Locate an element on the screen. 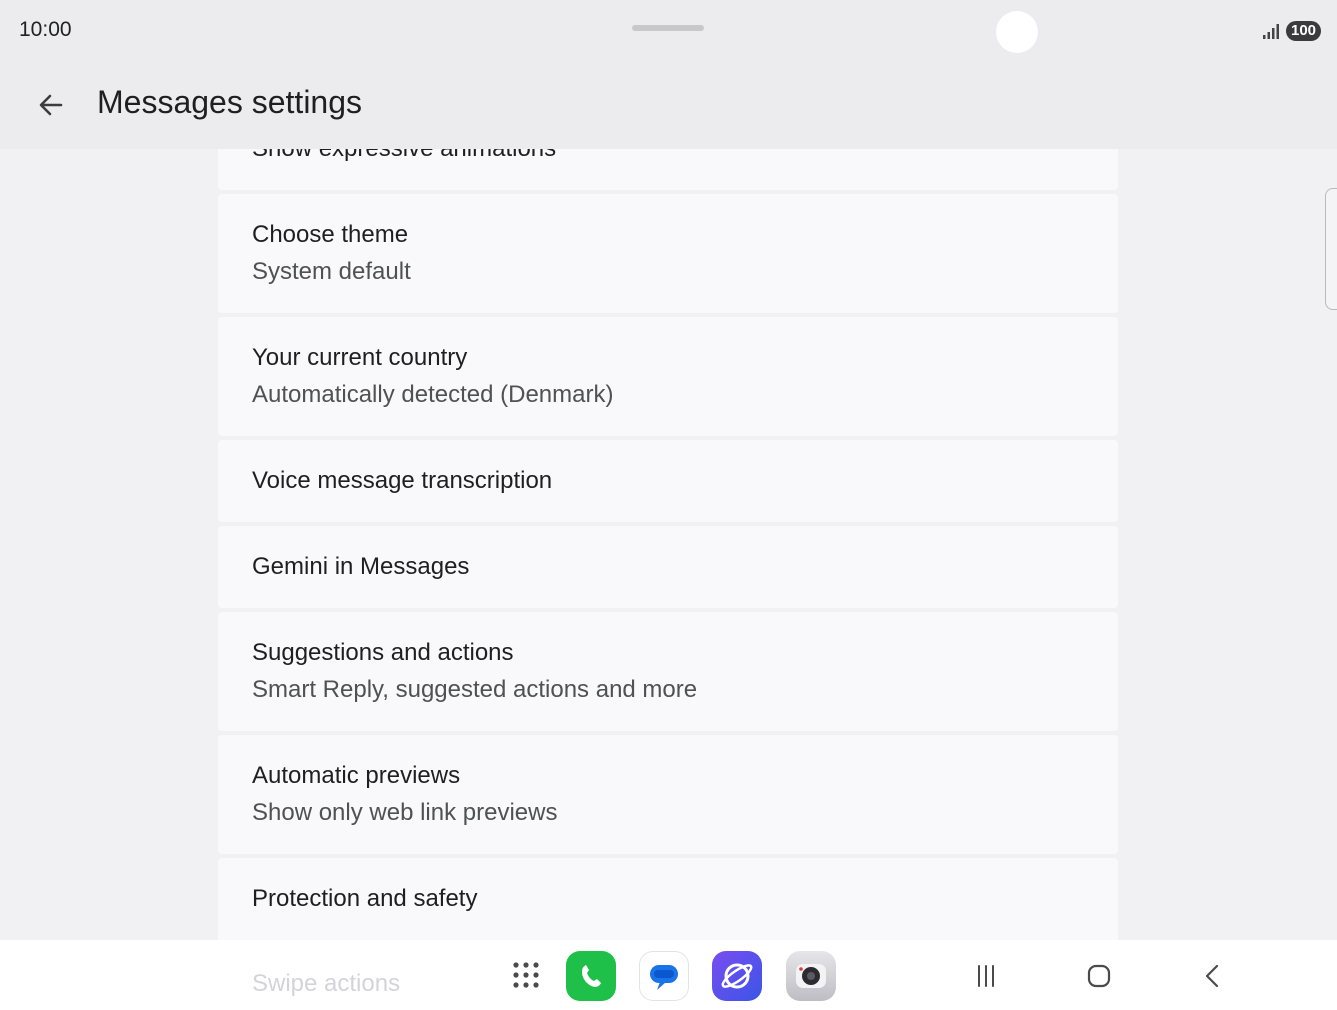 Image resolution: width=1337 pixels, height=1010 pixels. internet-app is located at coordinates (737, 976).